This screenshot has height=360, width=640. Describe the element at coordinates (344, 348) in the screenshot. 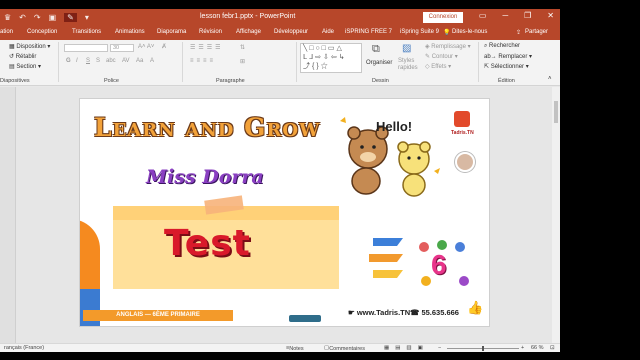

I see `comments-button: ▢ Commentaires` at that location.